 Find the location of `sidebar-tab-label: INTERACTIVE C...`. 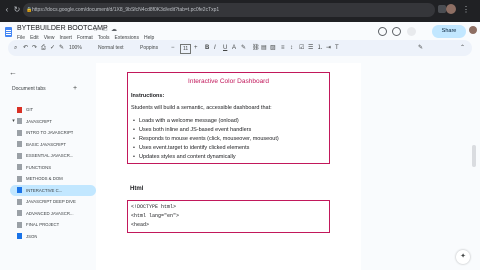

sidebar-tab-label: INTERACTIVE C... is located at coordinates (44, 190).